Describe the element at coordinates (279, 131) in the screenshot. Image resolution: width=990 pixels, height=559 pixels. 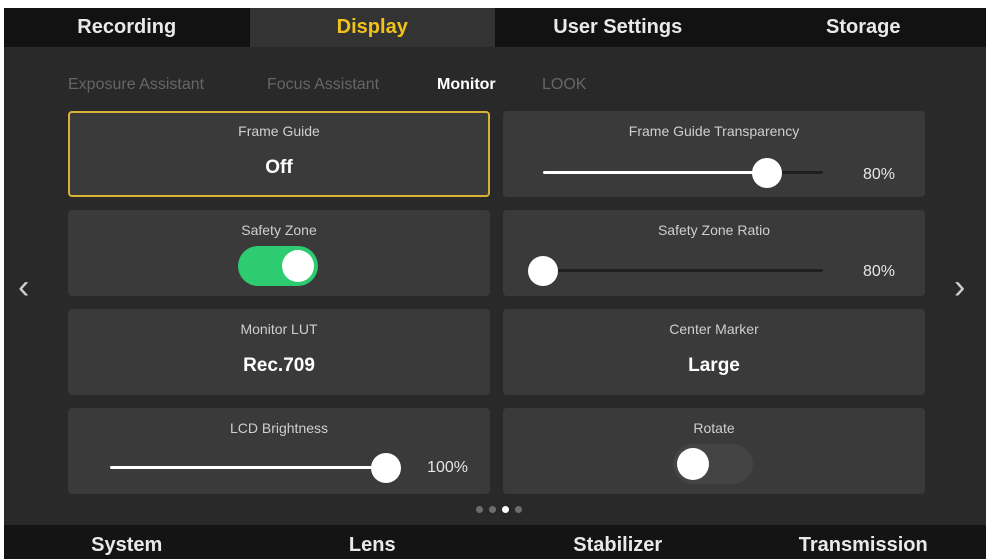
I see `frame-guide-label: Frame Guide` at that location.